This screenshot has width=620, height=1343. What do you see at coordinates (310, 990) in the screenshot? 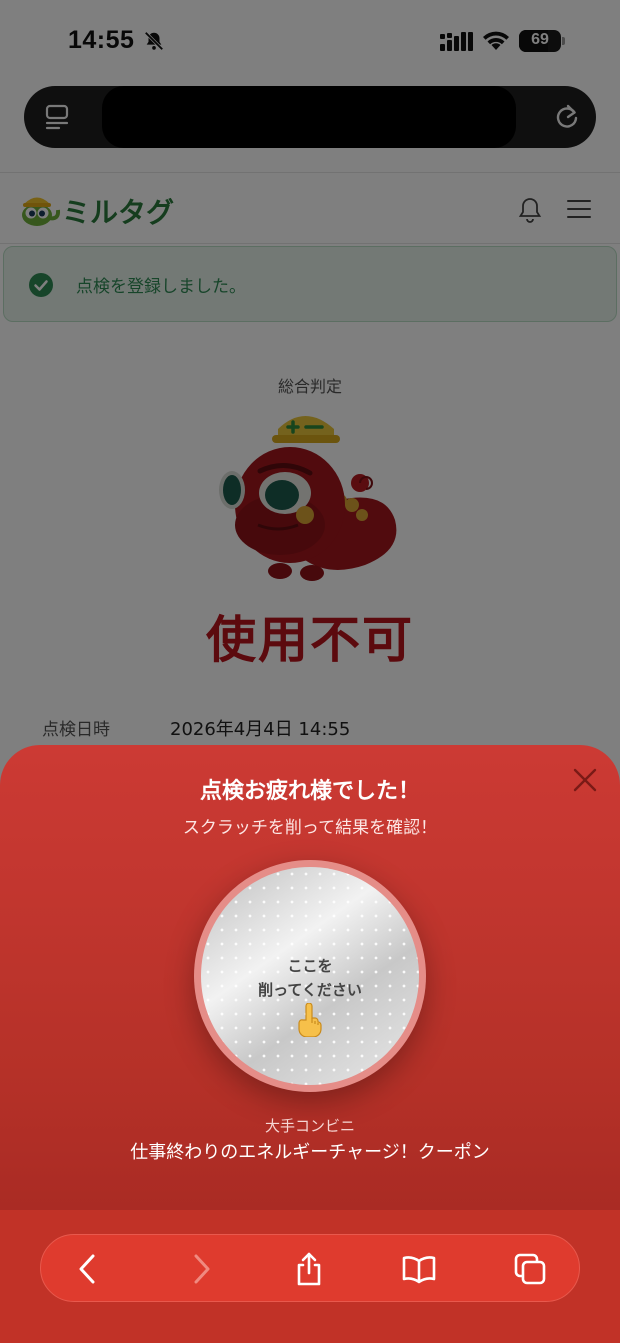
I see `scratch-prompt-line2: 削ってください` at bounding box center [310, 990].